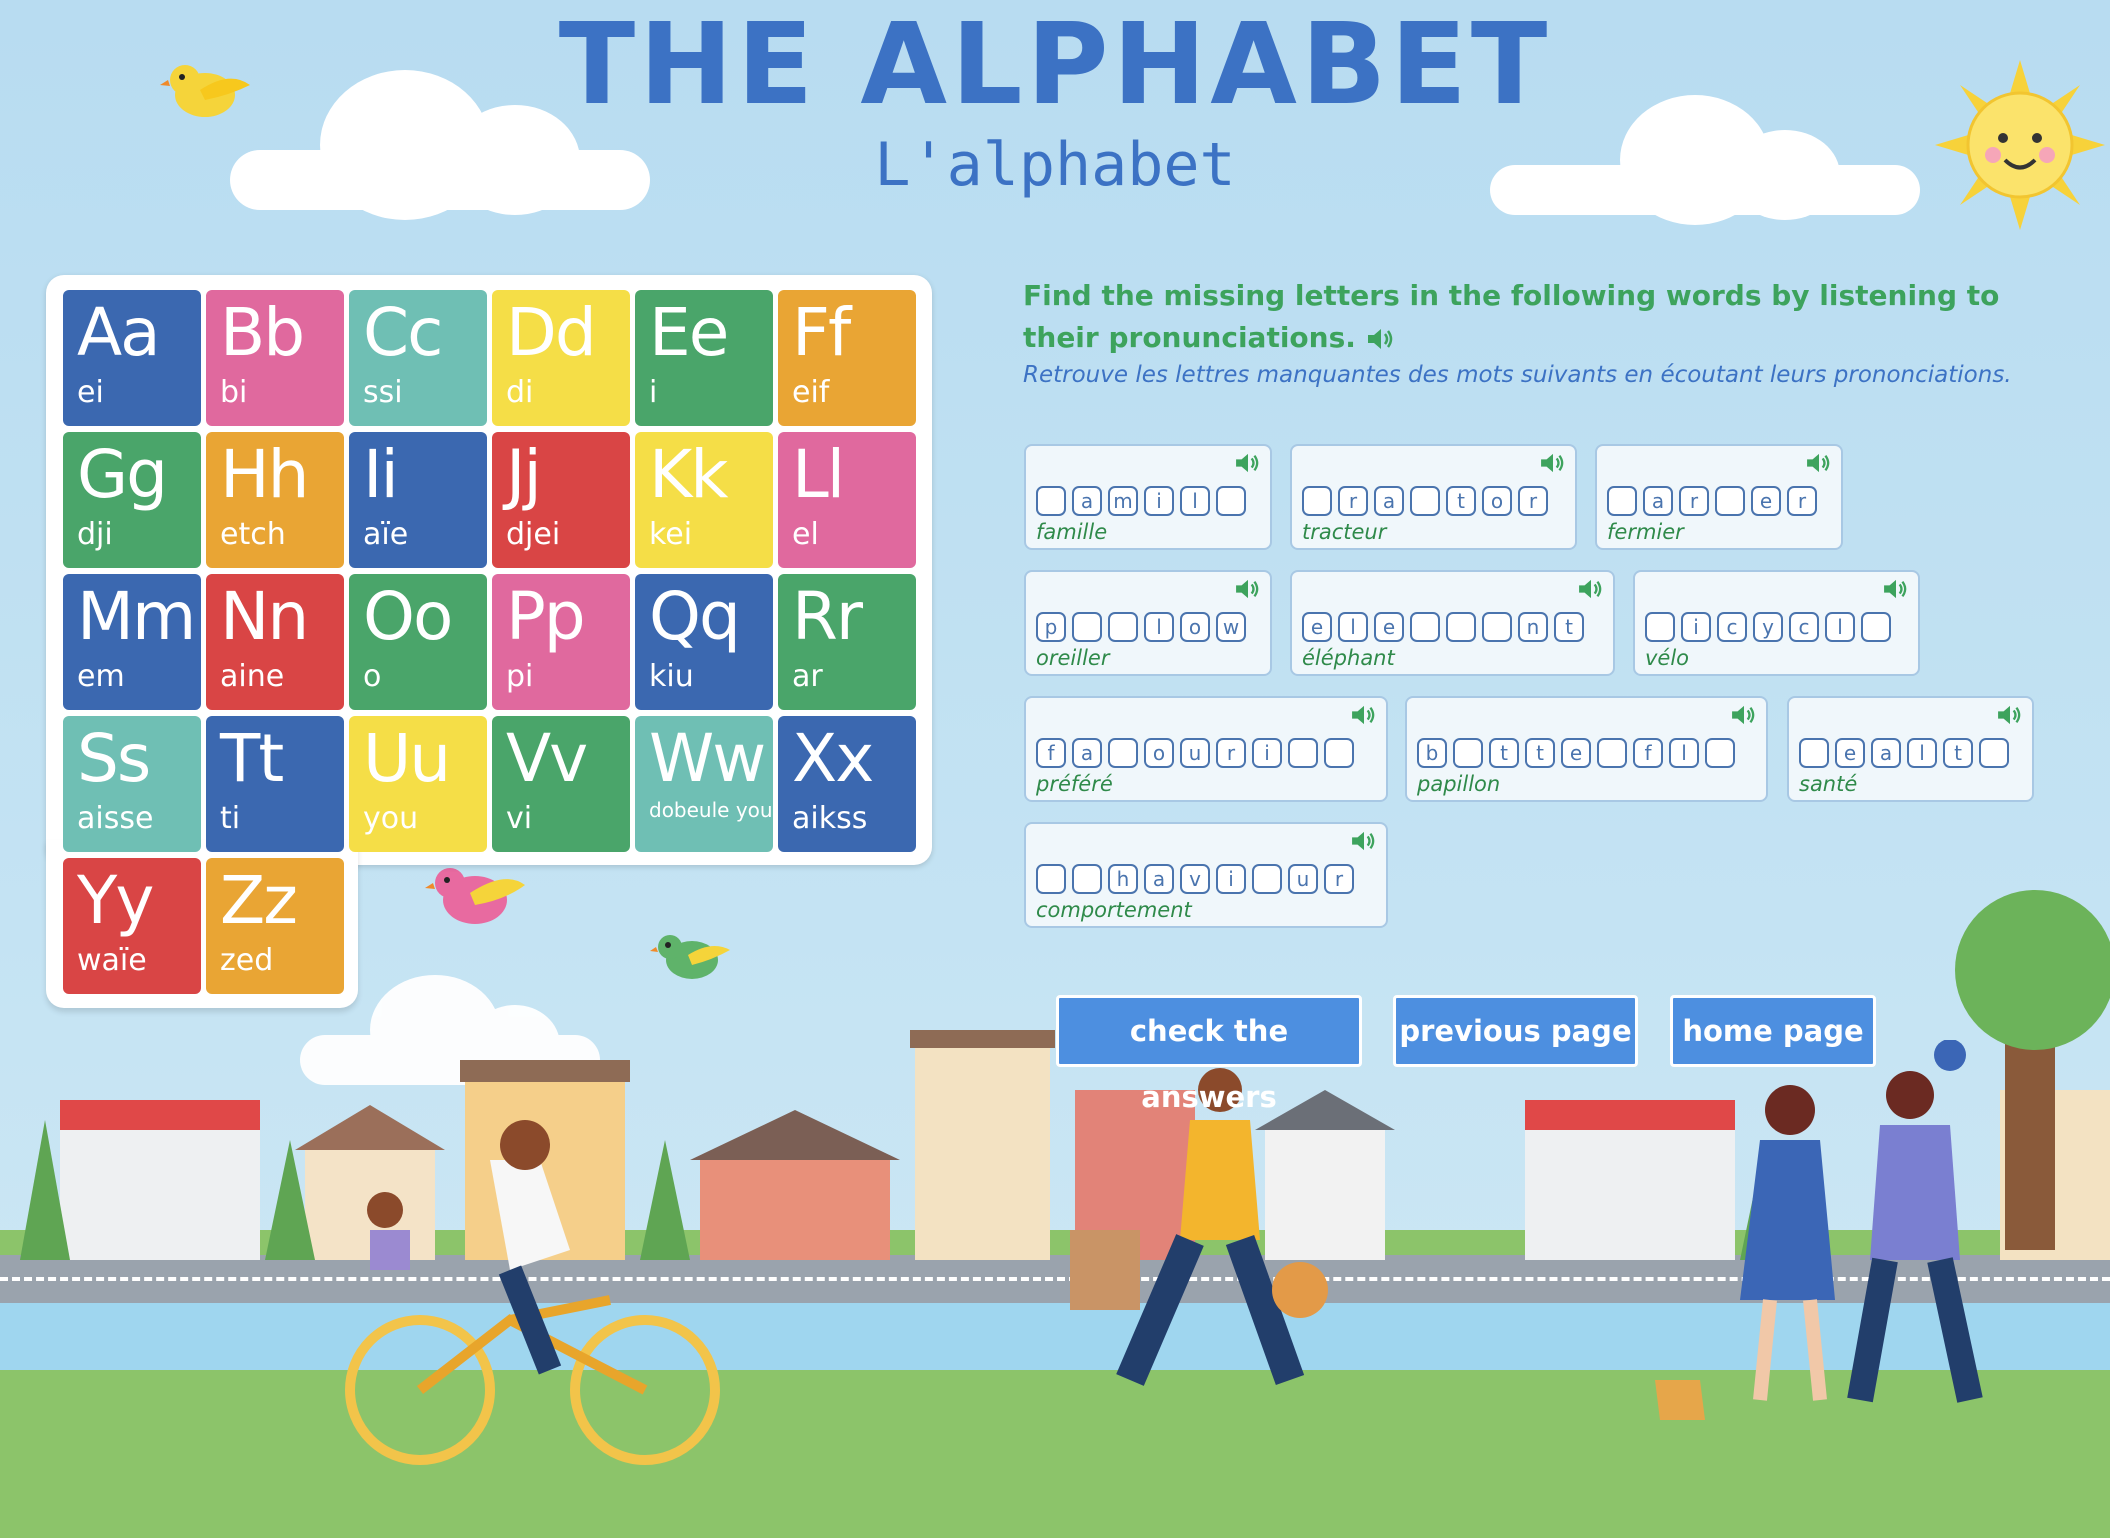  I want to click on word-card: f a o u r i préféré, so click(1206, 749).